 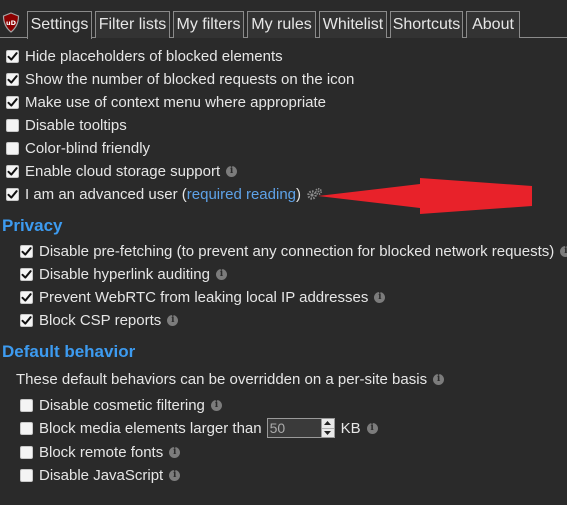 I want to click on option-hyperlink-auditing: Disable hyperlink auditing i, so click(x=123, y=274).